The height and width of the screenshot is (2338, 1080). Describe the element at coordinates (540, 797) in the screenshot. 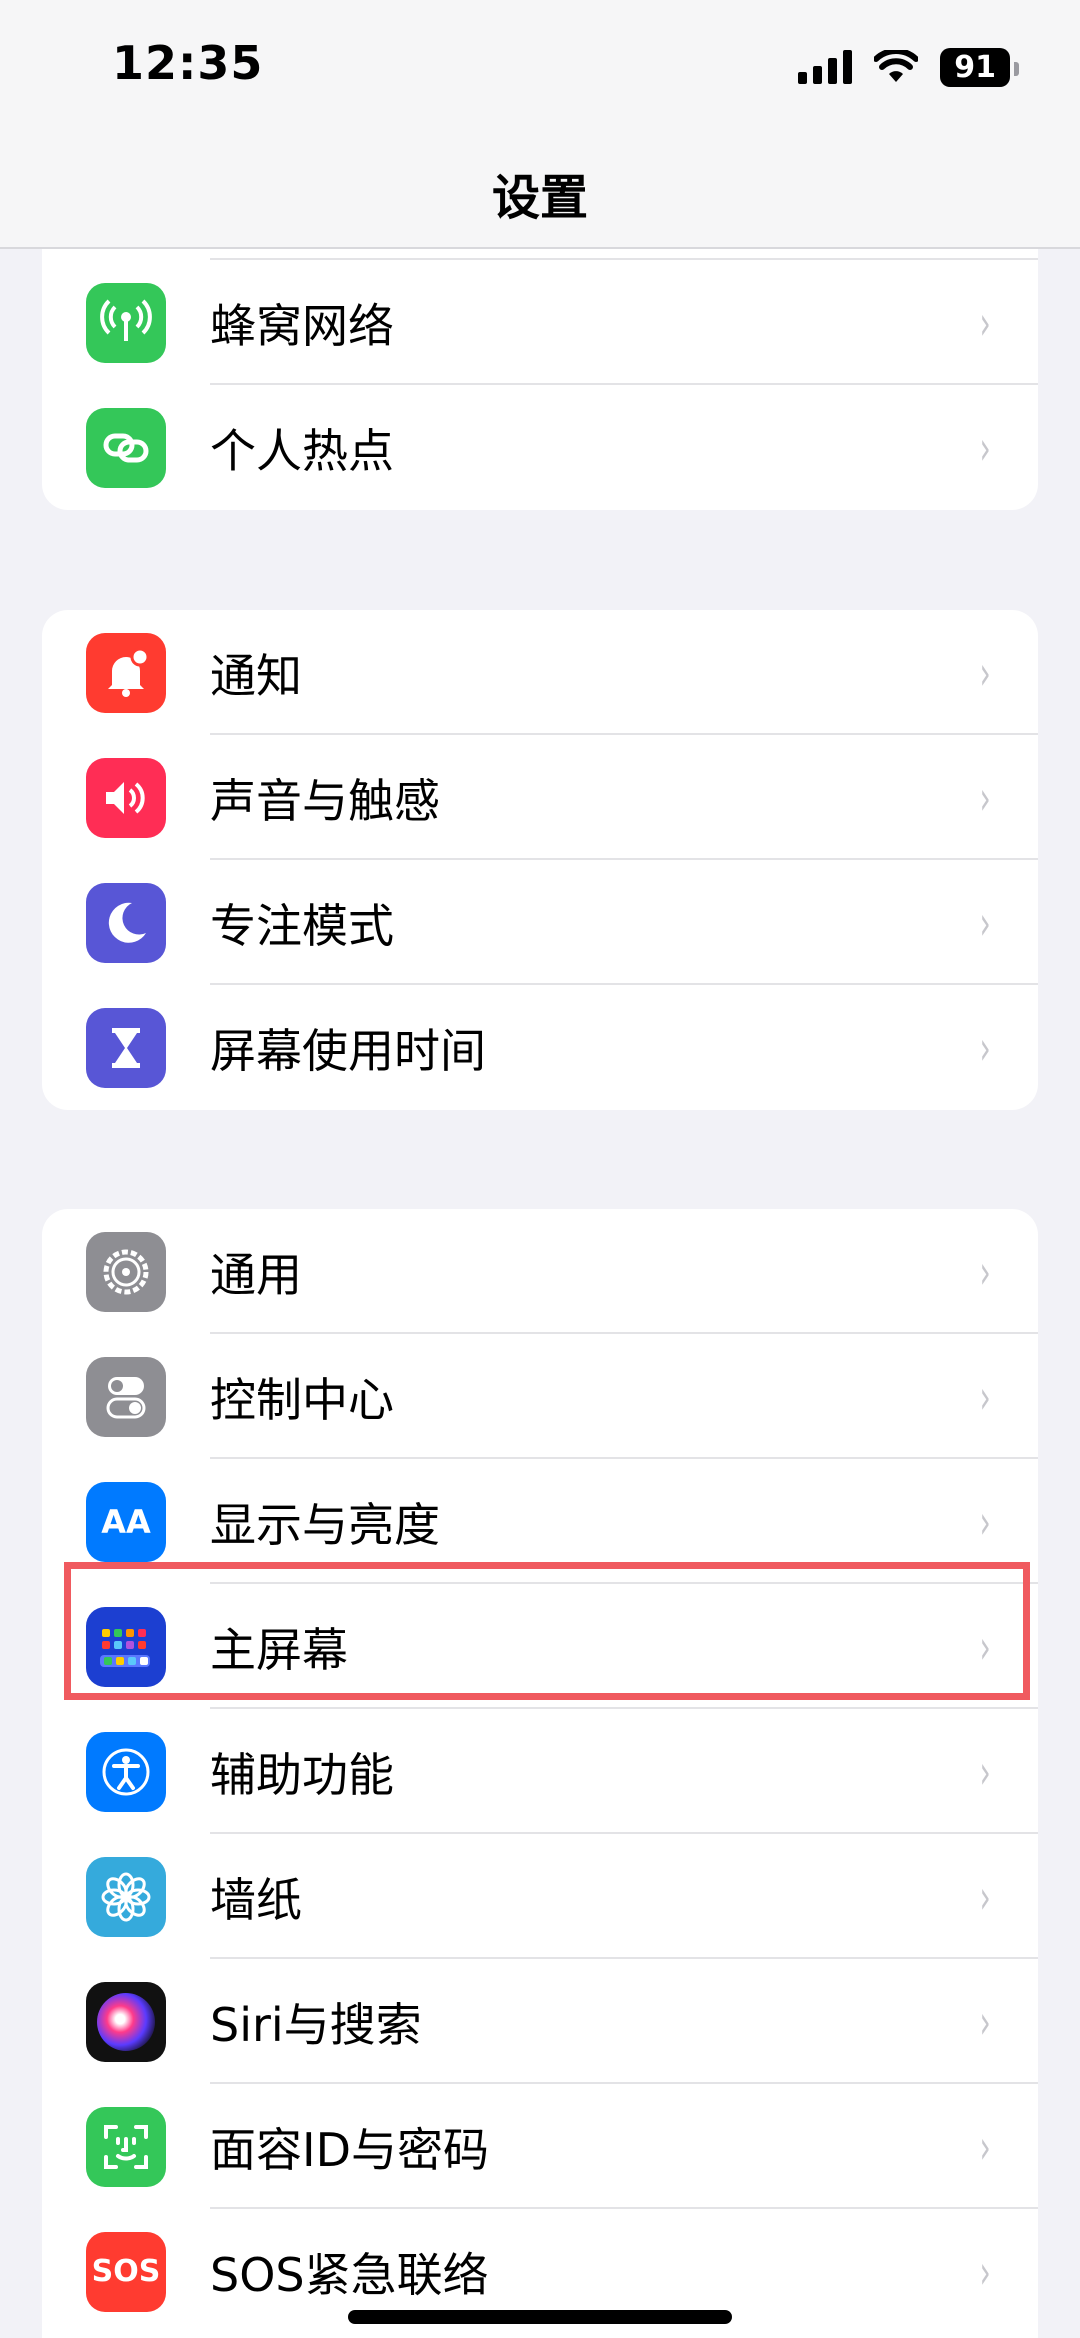

I see `settings-row-sounds: 声音与触感 ›` at that location.